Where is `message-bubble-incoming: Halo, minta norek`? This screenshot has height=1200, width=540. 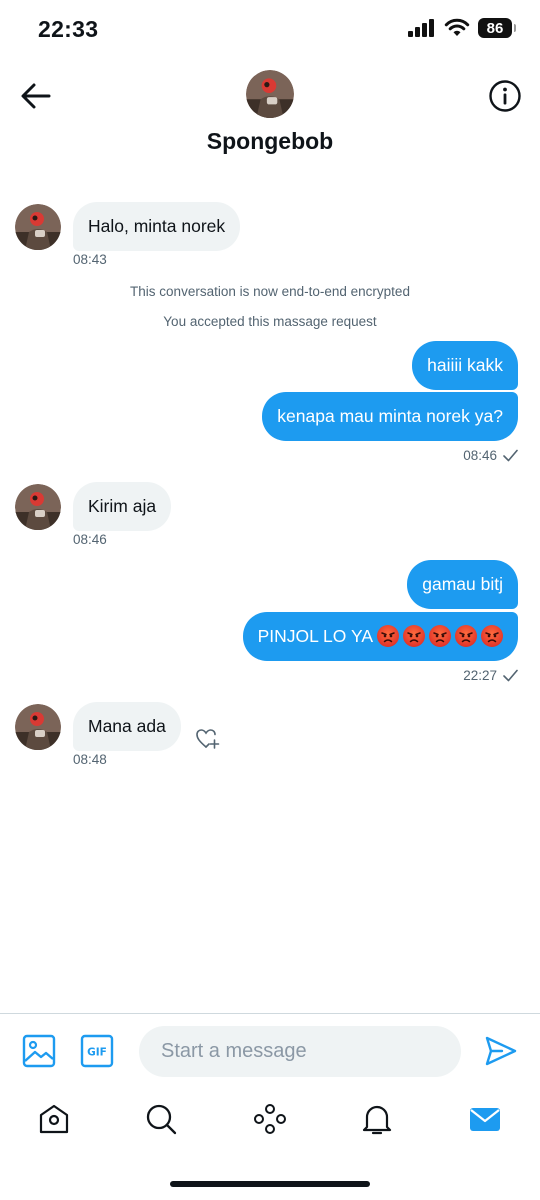
message-bubble-incoming: Halo, minta norek is located at coordinates (157, 226).